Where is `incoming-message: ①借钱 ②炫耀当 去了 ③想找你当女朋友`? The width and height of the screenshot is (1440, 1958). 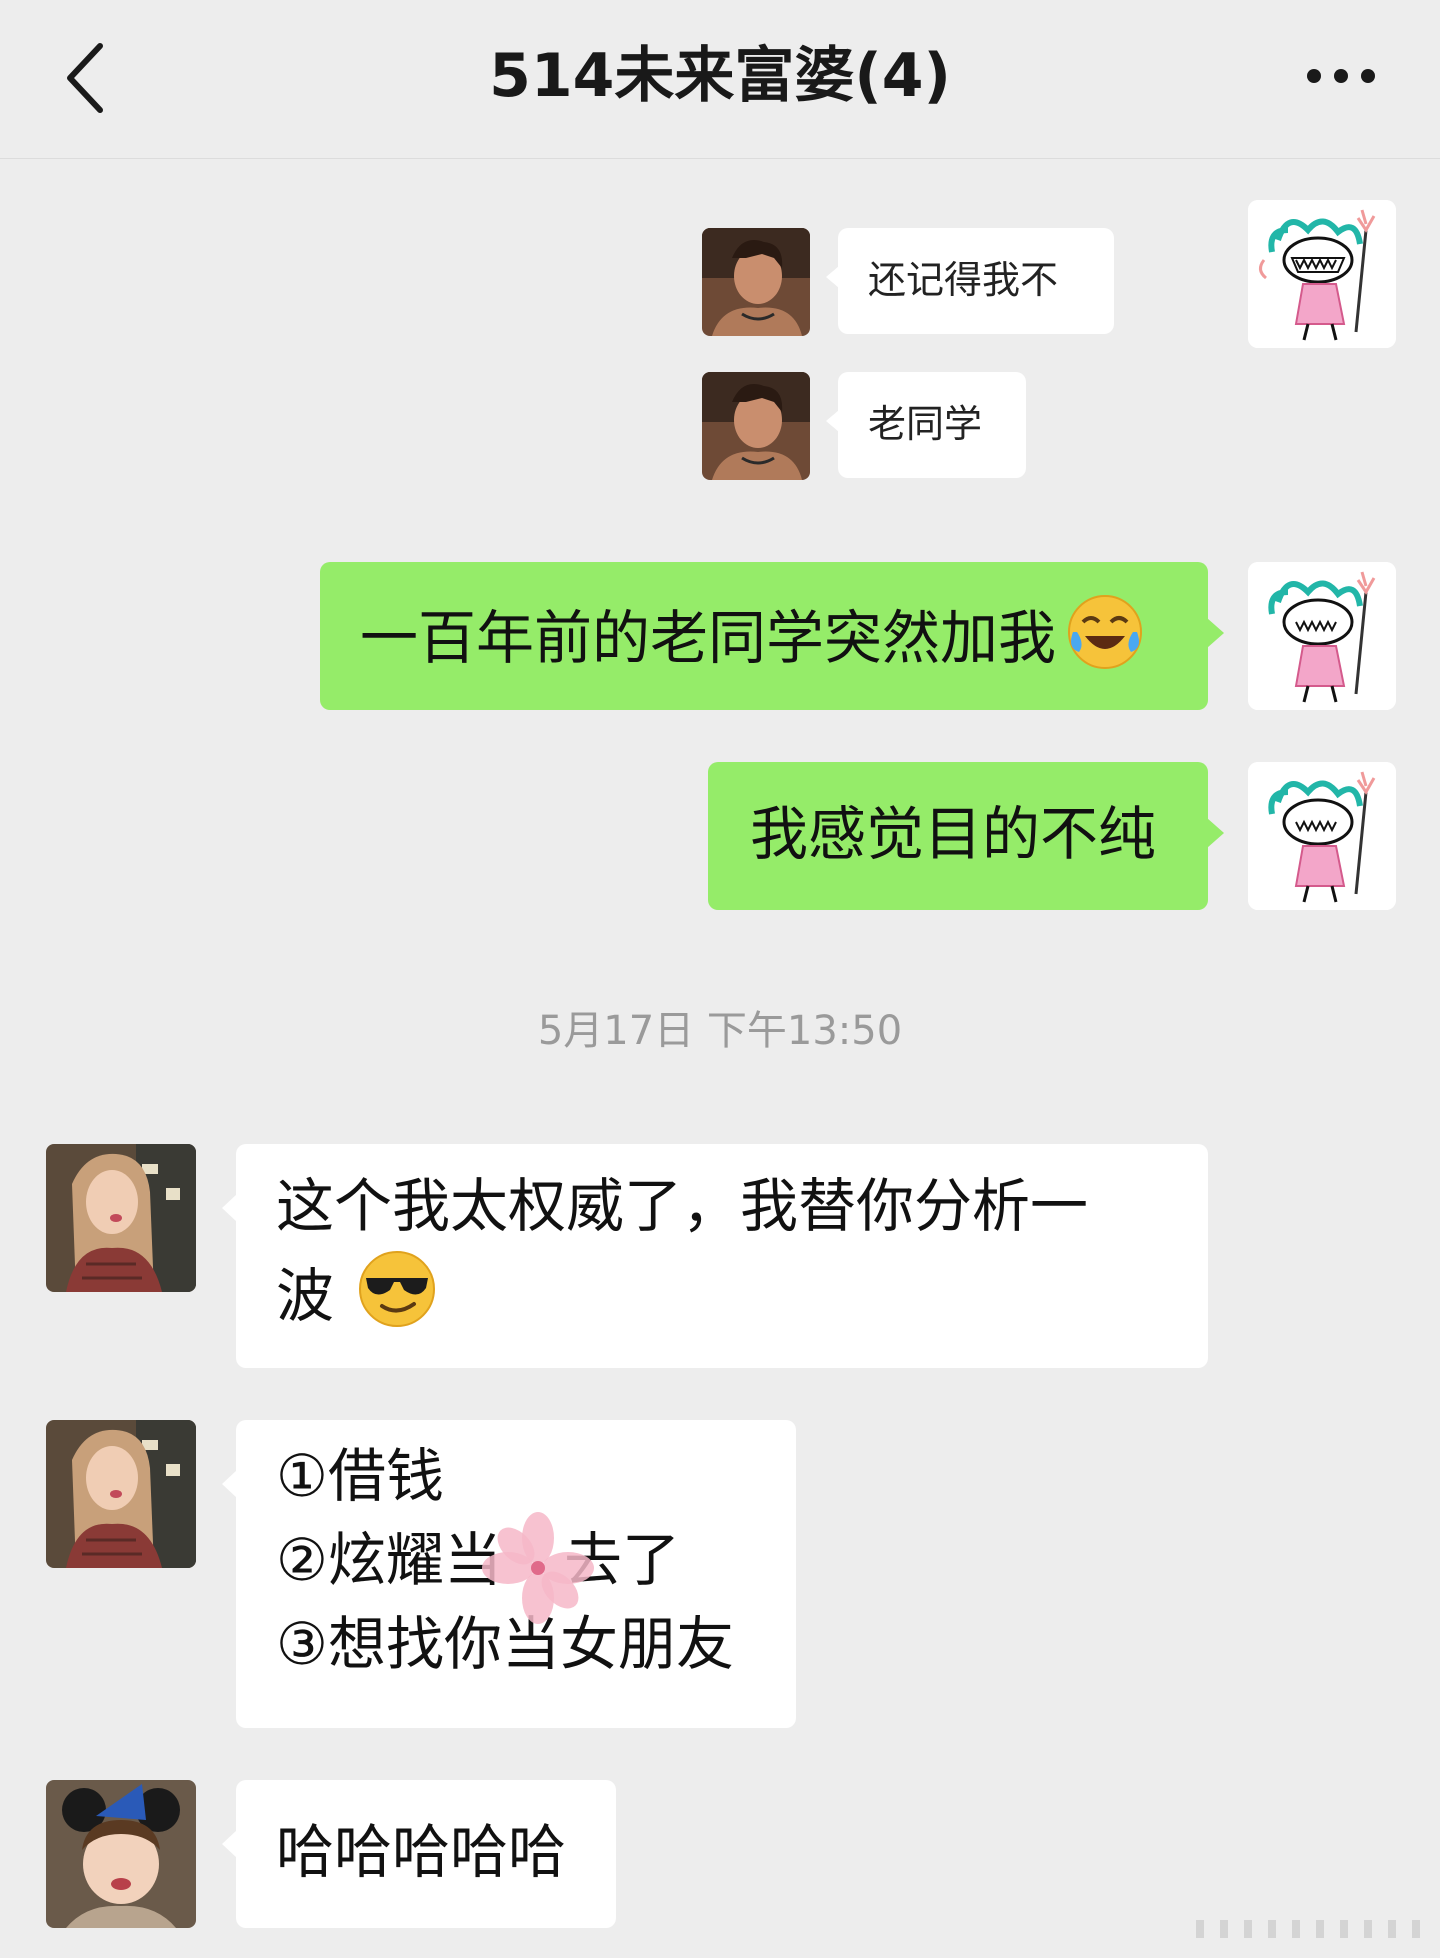 incoming-message: ①借钱 ②炫耀当 去了 ③想找你当女朋友 is located at coordinates (509, 1574).